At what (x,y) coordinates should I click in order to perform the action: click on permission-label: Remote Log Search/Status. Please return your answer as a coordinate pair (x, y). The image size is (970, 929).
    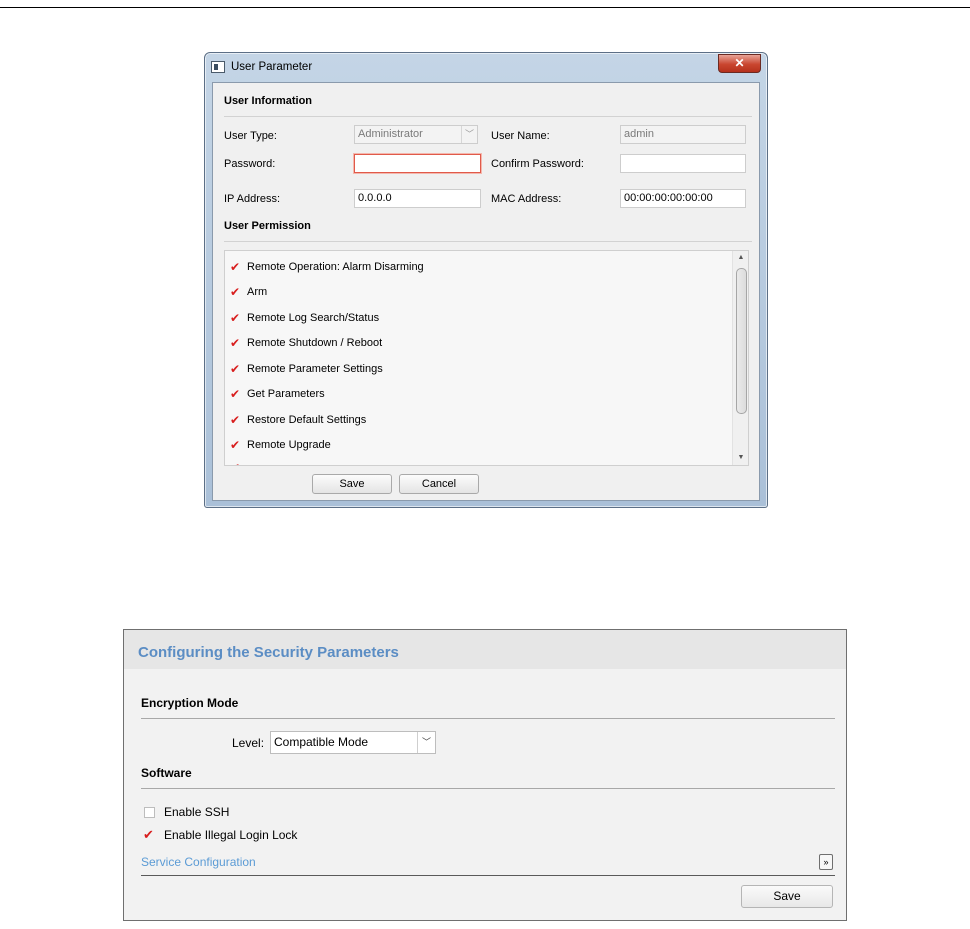
    Looking at the image, I should click on (313, 318).